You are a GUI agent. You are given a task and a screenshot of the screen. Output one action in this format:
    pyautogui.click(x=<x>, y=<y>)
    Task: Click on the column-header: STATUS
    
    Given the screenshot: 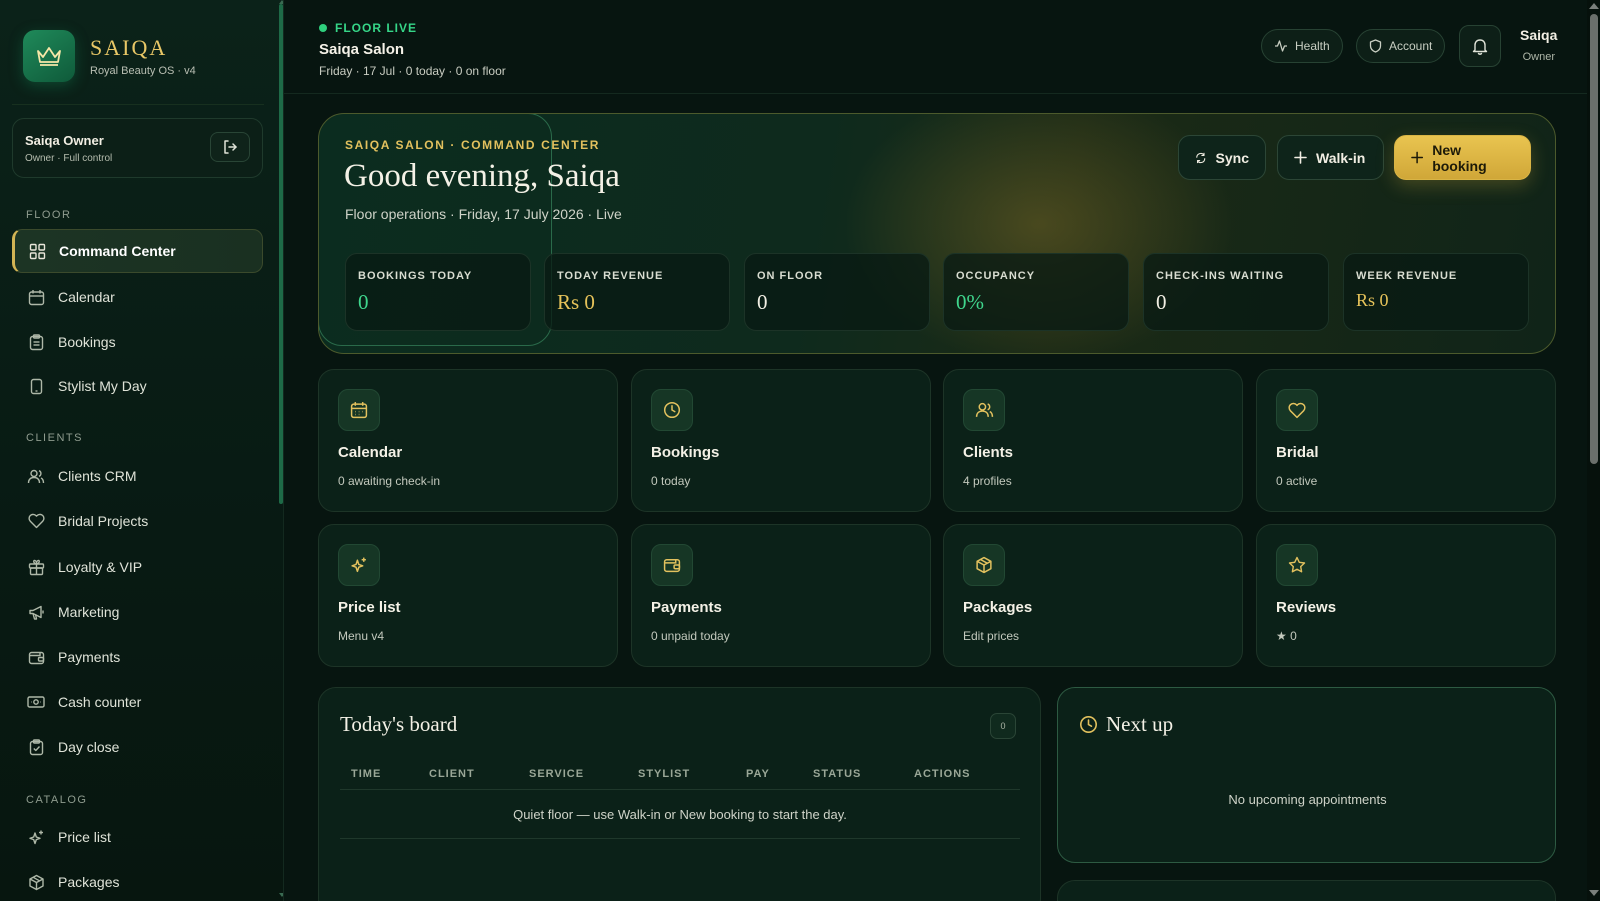 What is the action you would take?
    pyautogui.click(x=837, y=774)
    